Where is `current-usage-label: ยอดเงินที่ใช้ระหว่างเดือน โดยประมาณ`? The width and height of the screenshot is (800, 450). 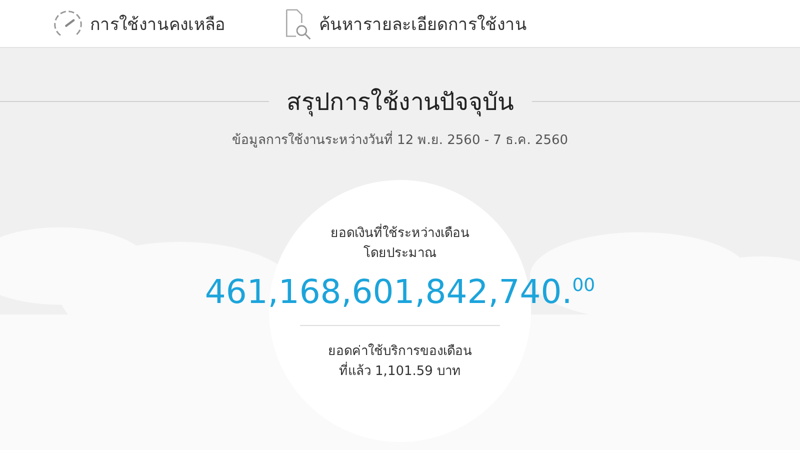 current-usage-label: ยอดเงินที่ใช้ระหว่างเดือน โดยประมาณ is located at coordinates (400, 244).